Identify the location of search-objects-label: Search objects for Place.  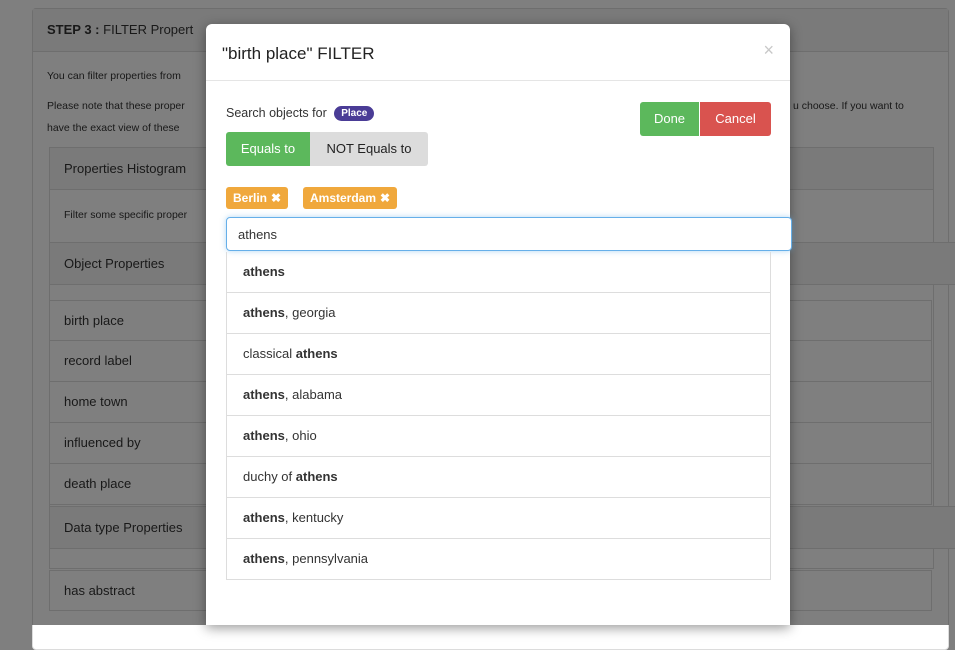
(300, 113).